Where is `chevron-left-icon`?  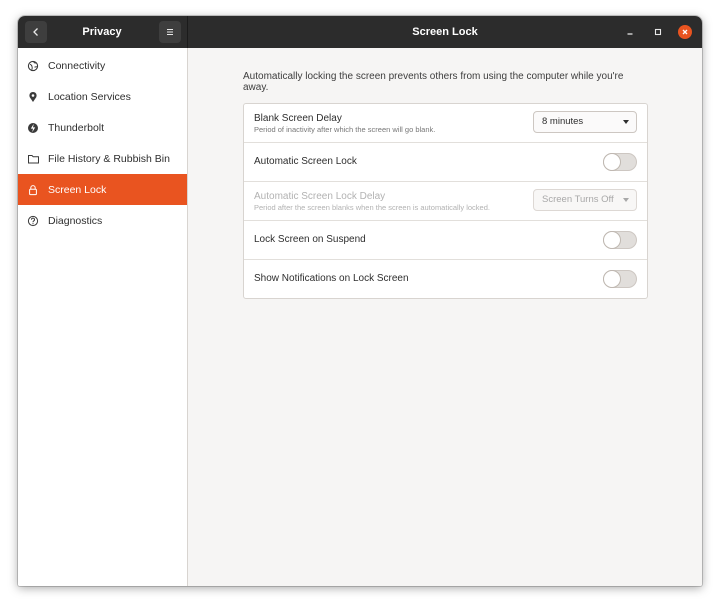
chevron-left-icon is located at coordinates (35, 32).